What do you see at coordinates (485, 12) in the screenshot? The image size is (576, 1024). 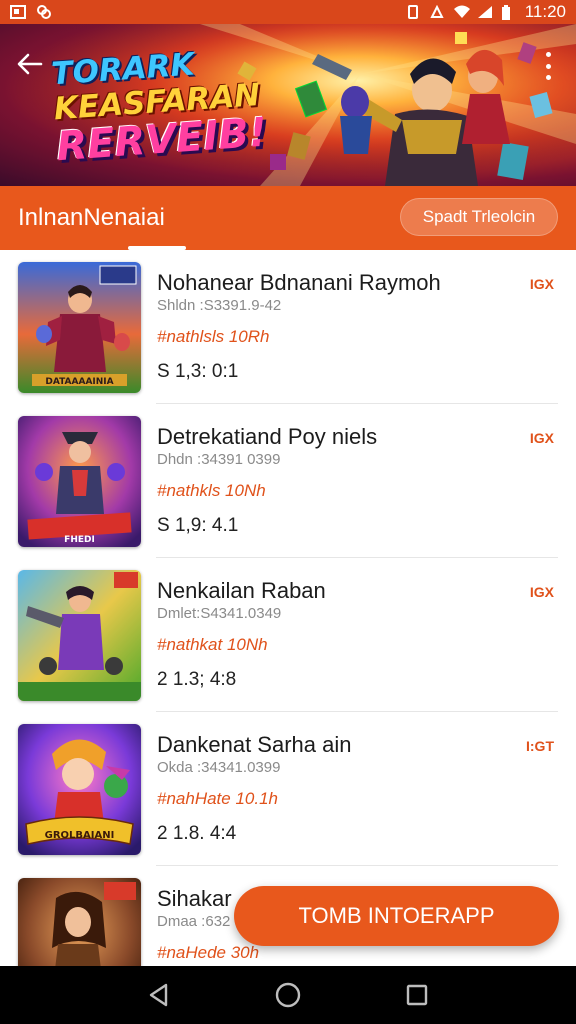 I see `cell-signal-icon` at bounding box center [485, 12].